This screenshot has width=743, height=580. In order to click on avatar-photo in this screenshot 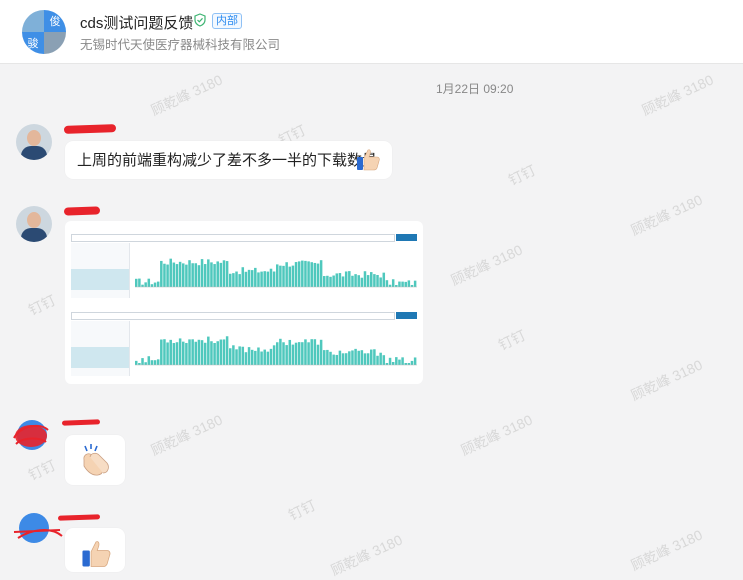, I will do `click(33, 21)`.